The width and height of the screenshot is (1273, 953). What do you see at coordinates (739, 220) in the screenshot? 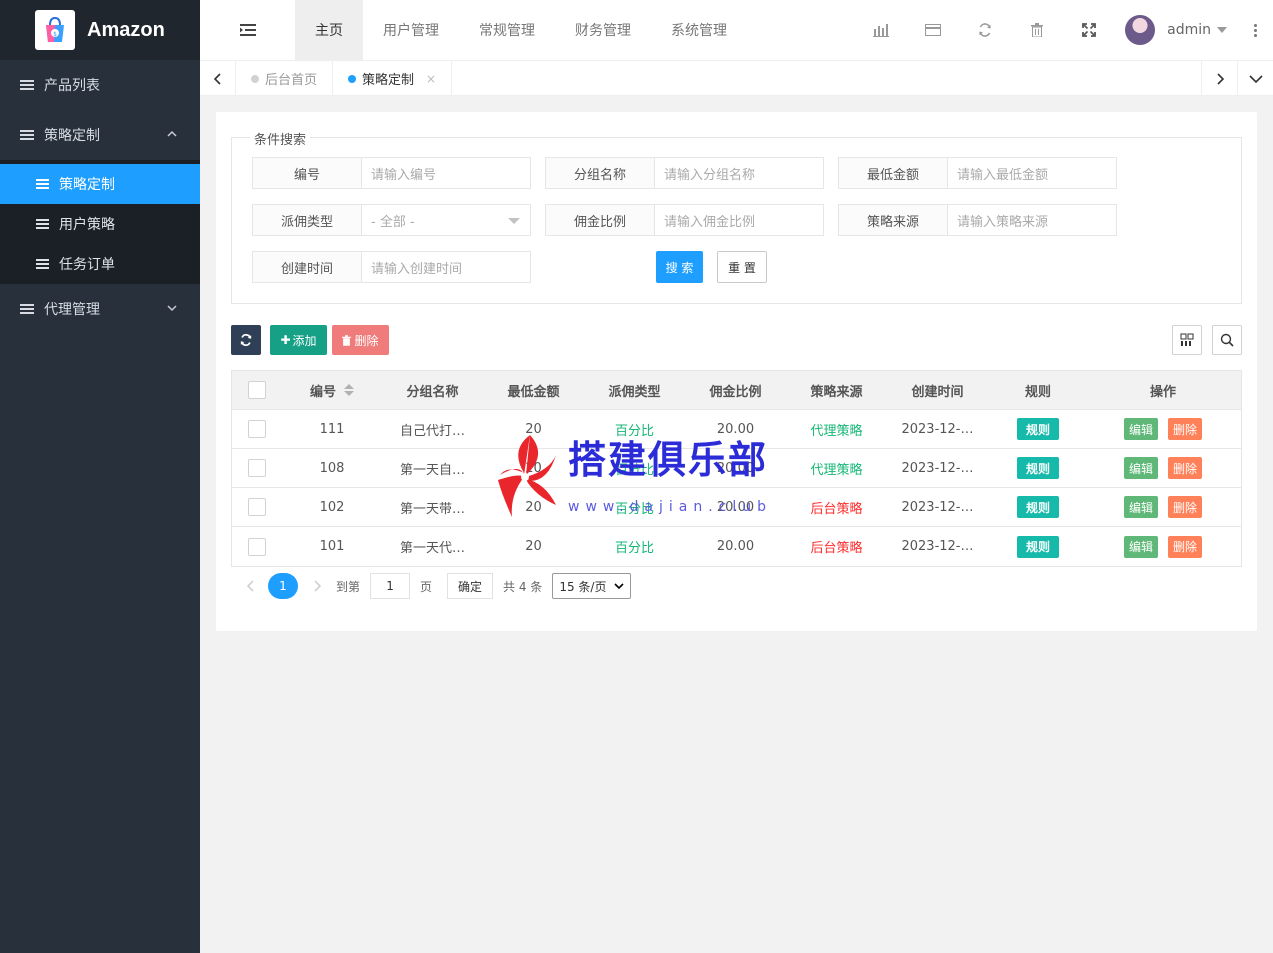
I see `commission-ratio-input: 请输入佣金比例` at bounding box center [739, 220].